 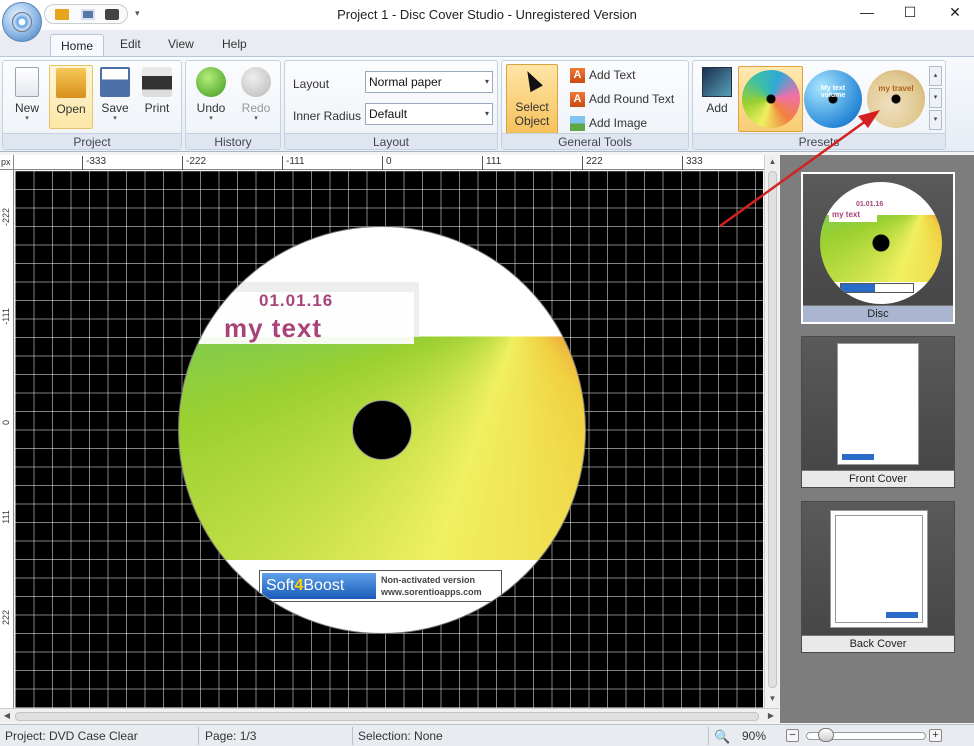 I want to click on zoom-level: 90%, so click(x=754, y=736).